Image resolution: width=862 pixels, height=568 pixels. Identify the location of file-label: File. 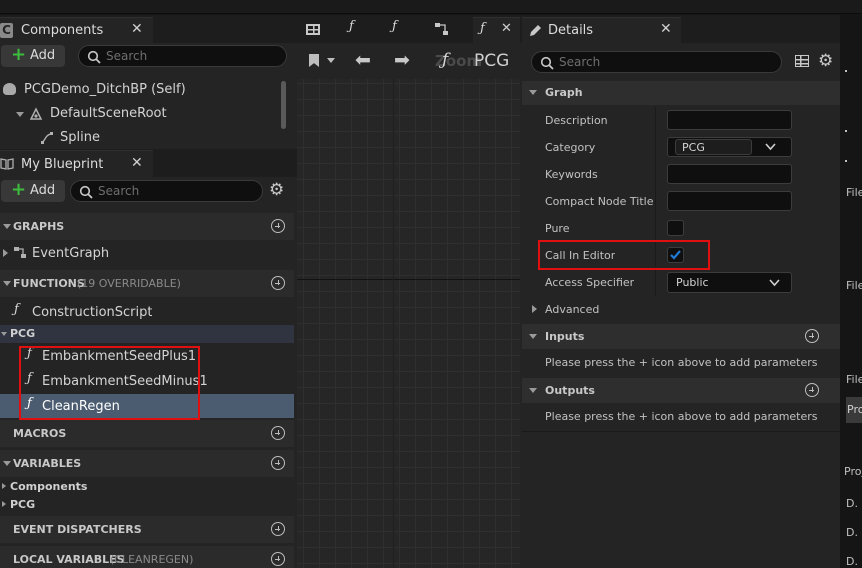
(854, 192).